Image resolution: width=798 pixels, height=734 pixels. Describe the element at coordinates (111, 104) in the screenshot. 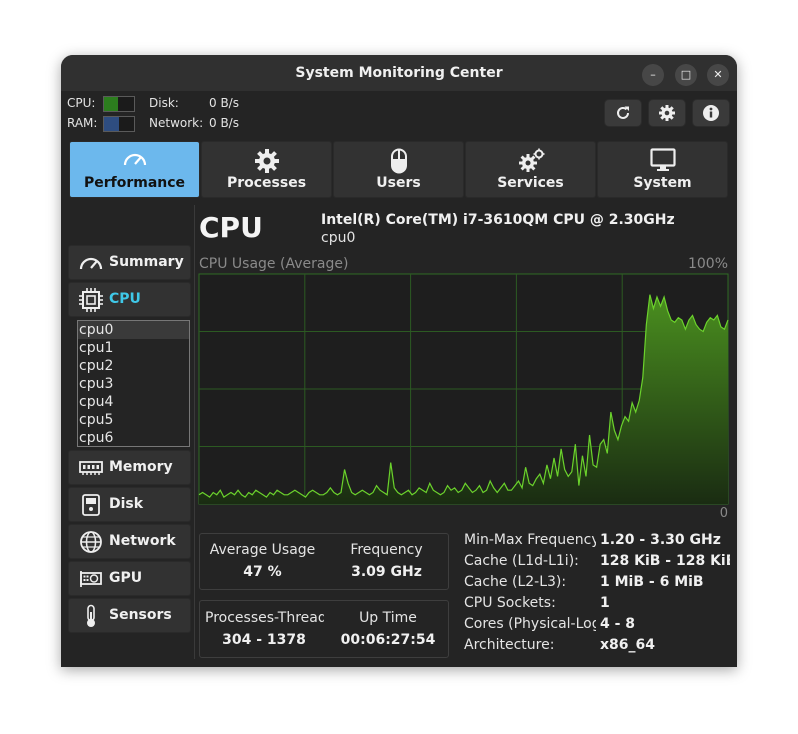

I see `cpu-summary-meter-fill` at that location.